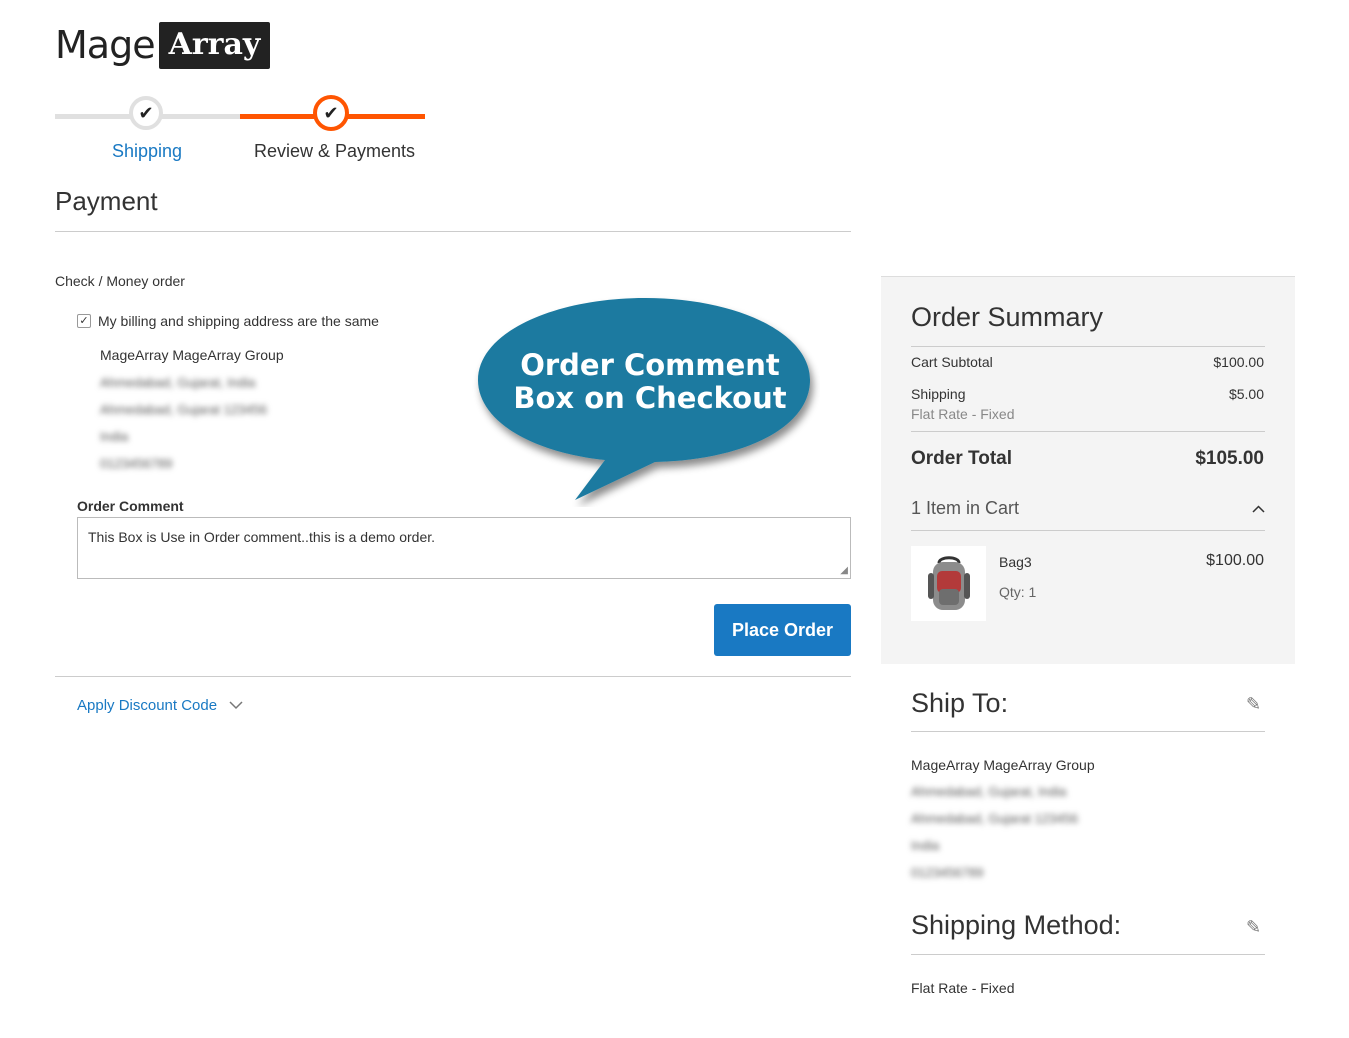 The image size is (1349, 1038). I want to click on product-thumbnail, so click(948, 583).